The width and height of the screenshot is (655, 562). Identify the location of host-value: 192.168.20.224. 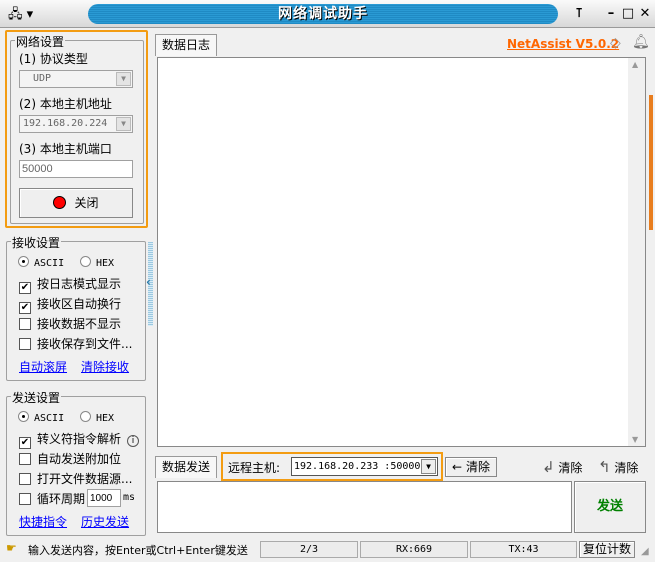
(65, 123).